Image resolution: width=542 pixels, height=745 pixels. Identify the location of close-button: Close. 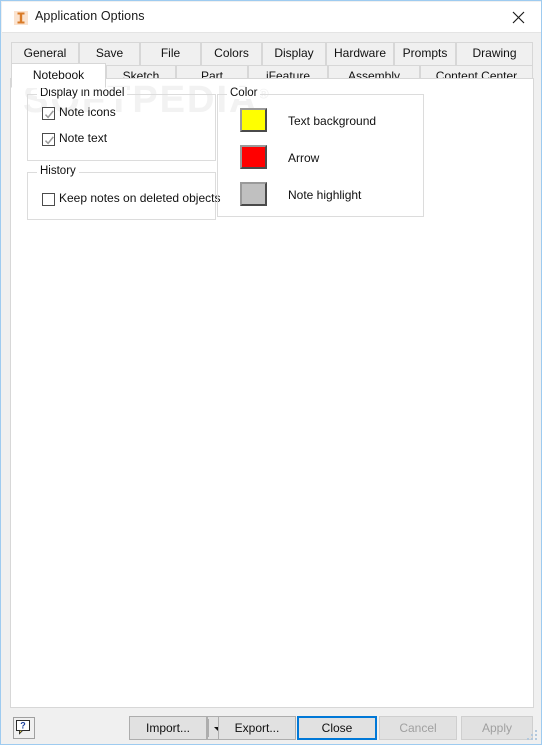
(337, 728).